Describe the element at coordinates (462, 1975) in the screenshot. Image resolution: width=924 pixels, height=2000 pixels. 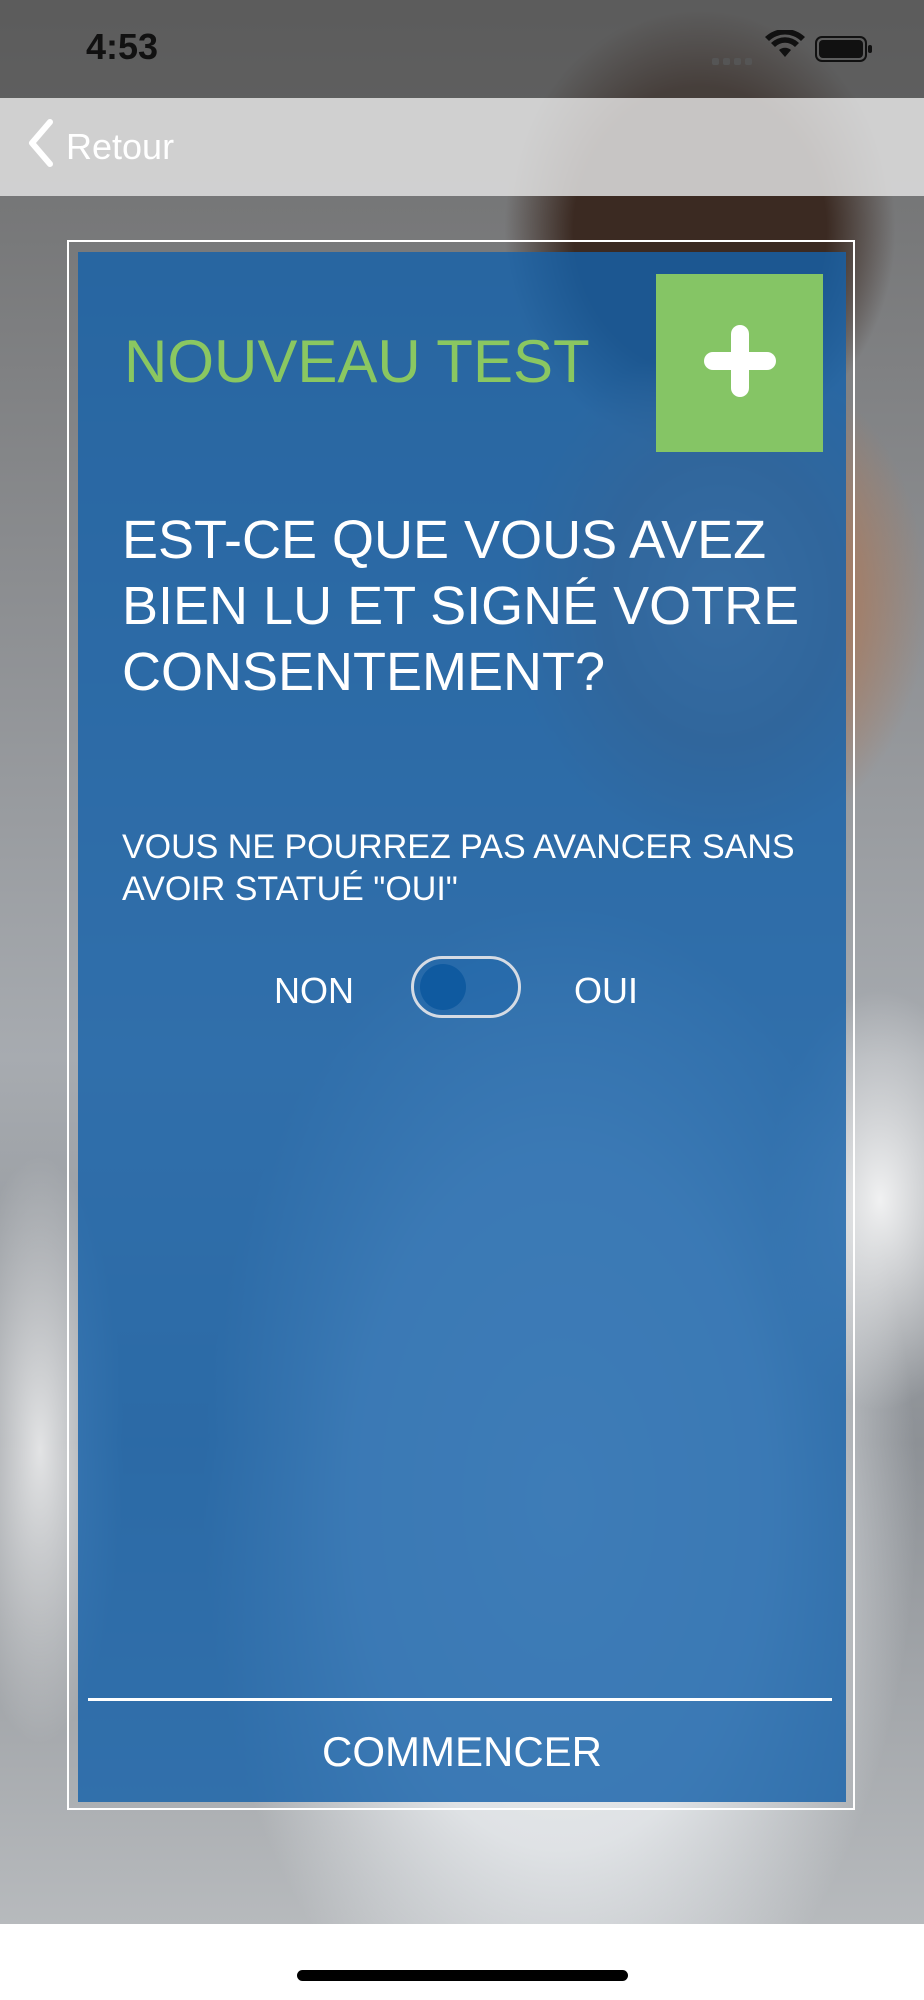
I see `home-indicator` at that location.